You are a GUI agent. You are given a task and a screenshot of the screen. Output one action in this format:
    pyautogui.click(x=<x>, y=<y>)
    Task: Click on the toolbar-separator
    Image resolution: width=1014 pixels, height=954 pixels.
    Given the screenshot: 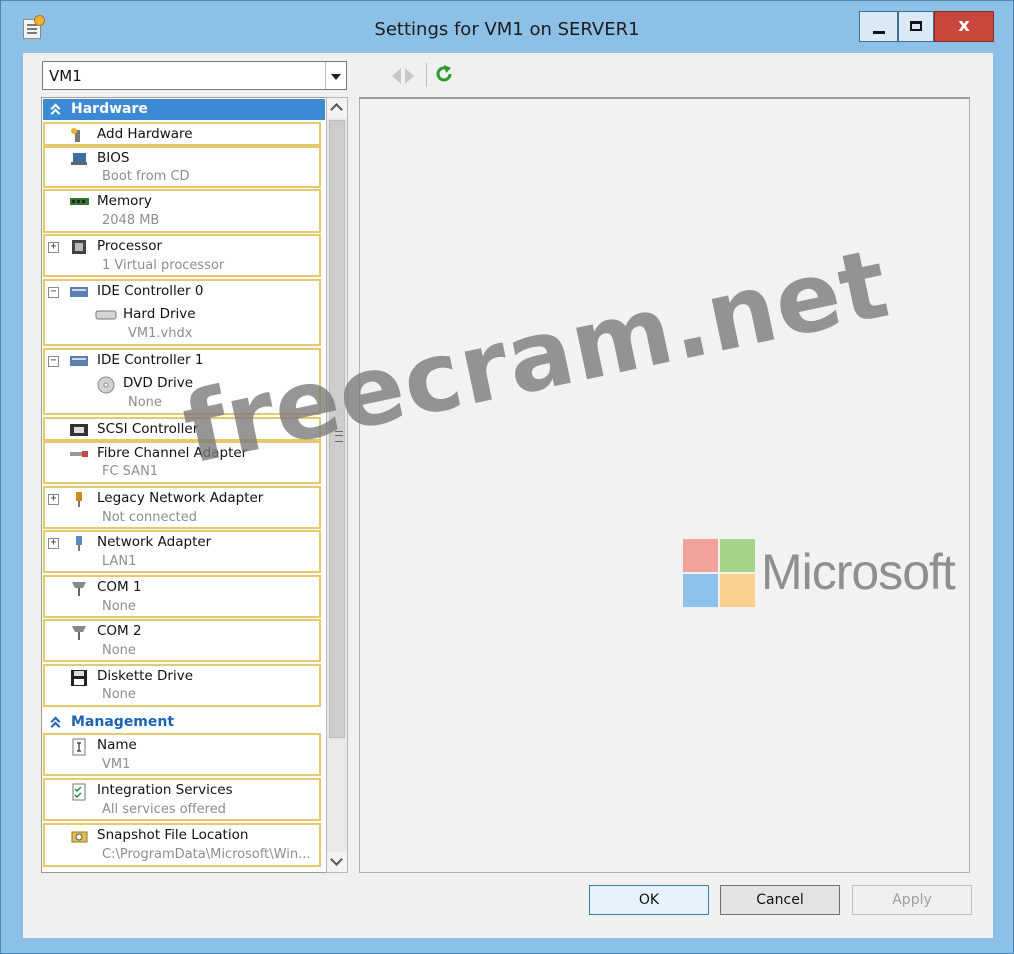 What is the action you would take?
    pyautogui.click(x=426, y=75)
    